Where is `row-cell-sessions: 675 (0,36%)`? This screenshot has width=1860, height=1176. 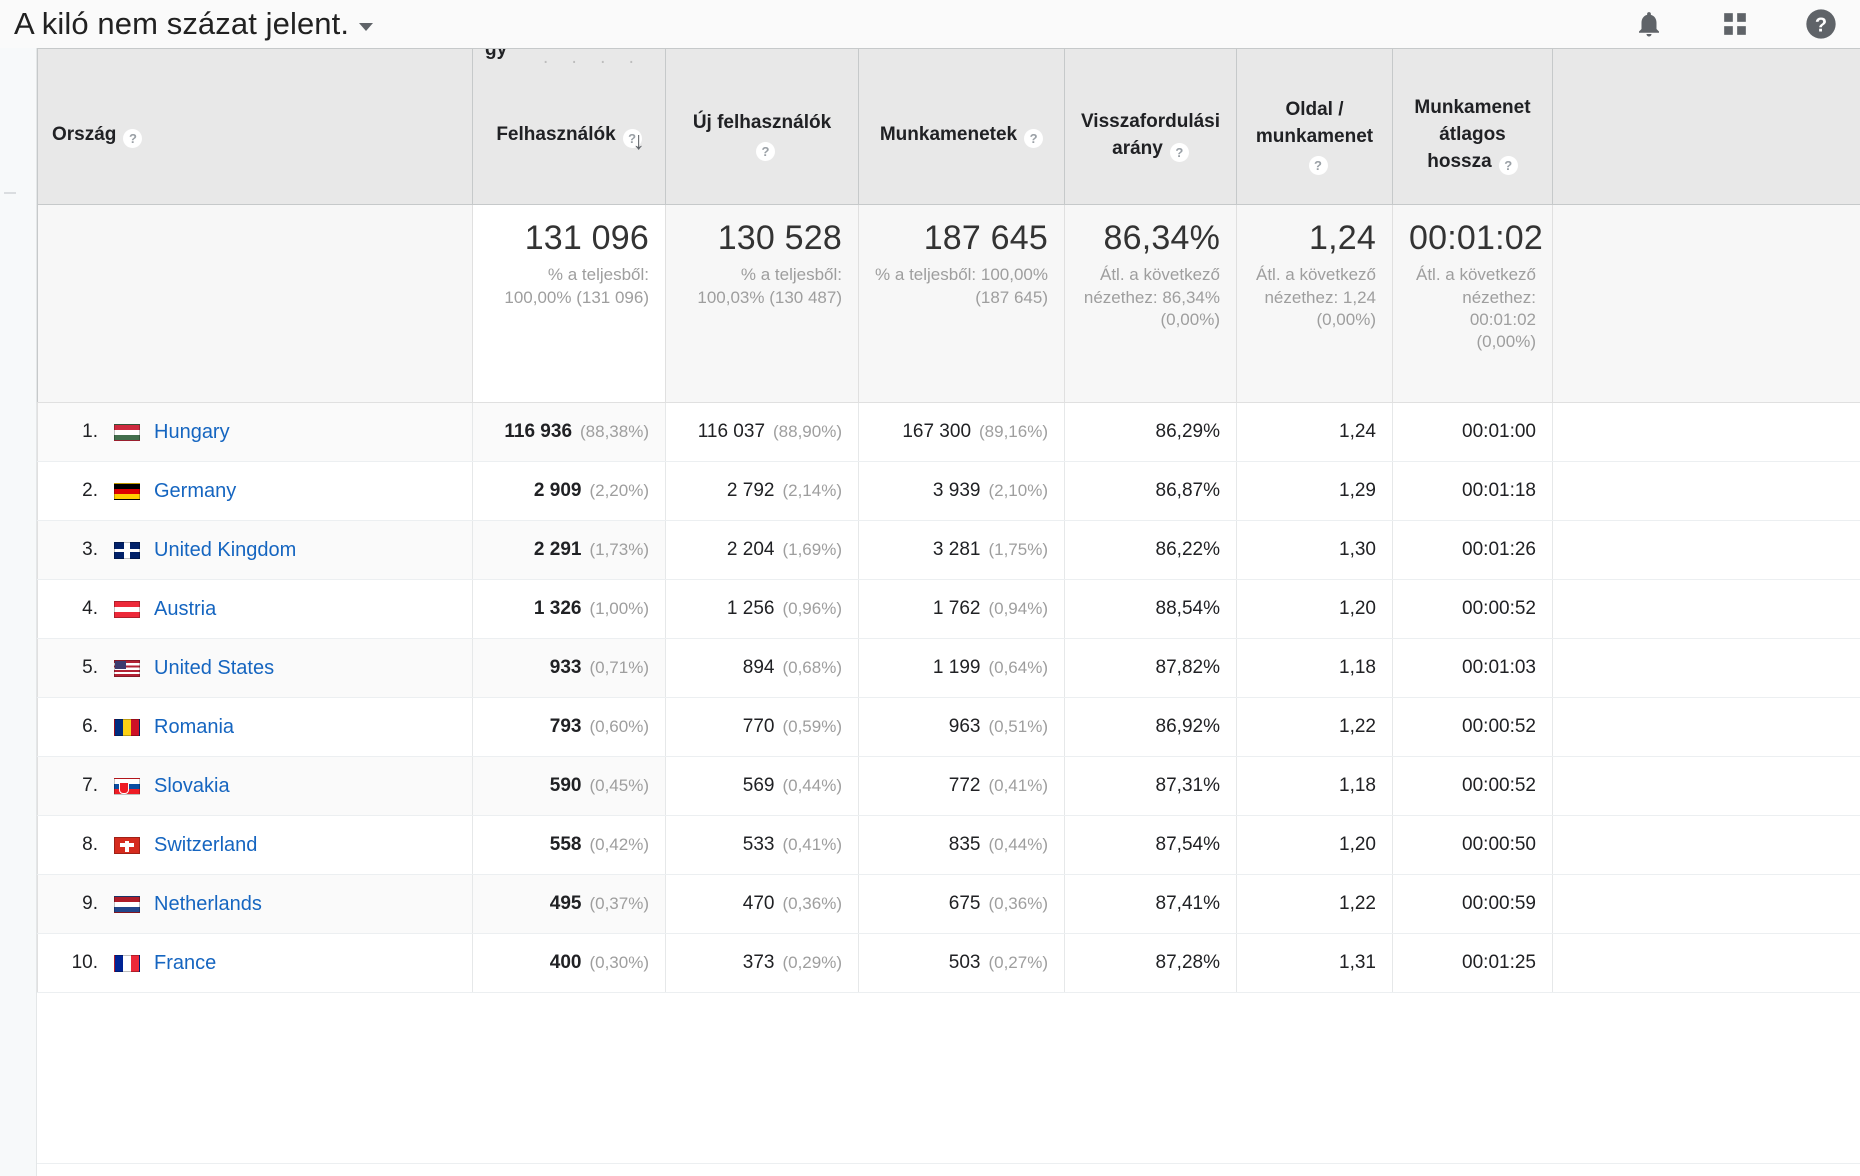 row-cell-sessions: 675 (0,36%) is located at coordinates (961, 904).